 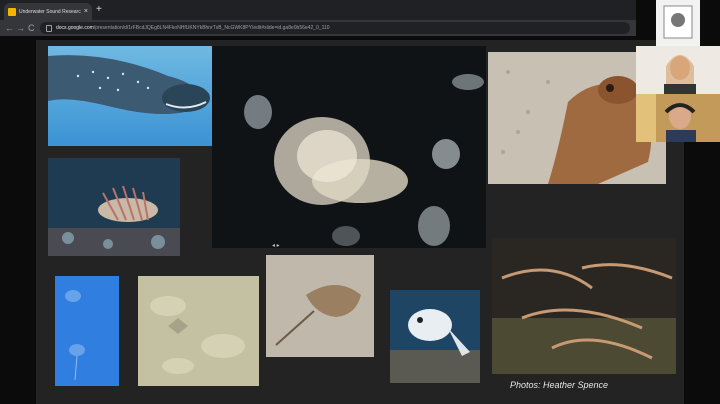 What do you see at coordinates (198, 331) in the screenshot?
I see `photo-stingray-in-sand` at bounding box center [198, 331].